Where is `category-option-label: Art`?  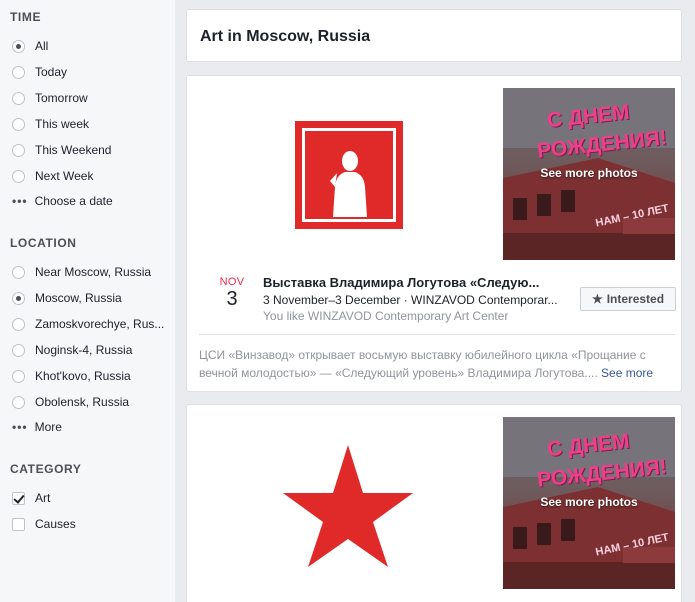 category-option-label: Art is located at coordinates (43, 498).